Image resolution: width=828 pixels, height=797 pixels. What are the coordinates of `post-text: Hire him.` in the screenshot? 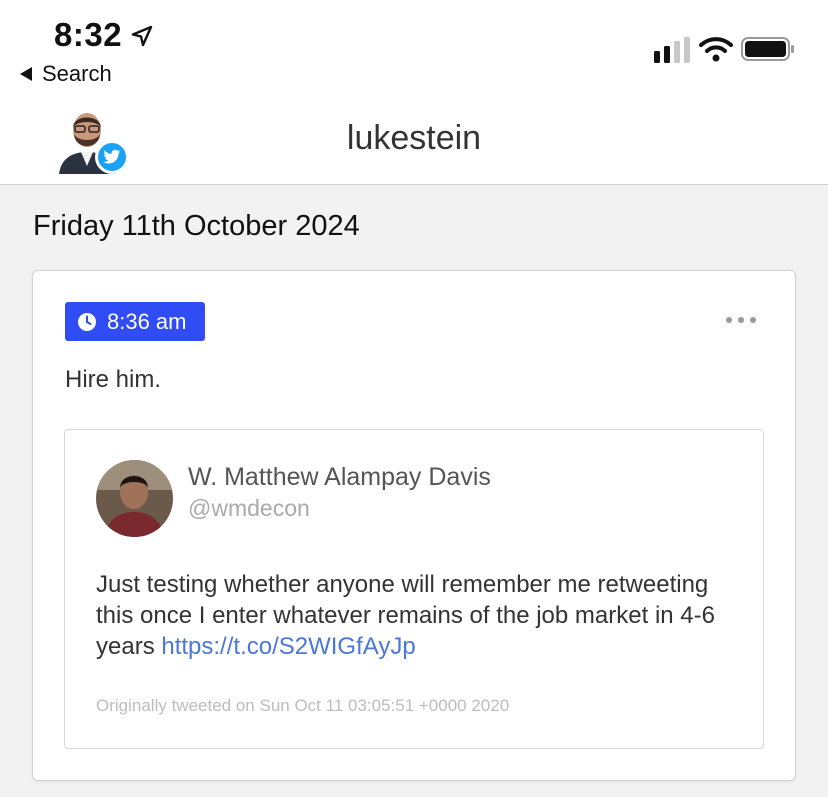 It's located at (113, 379).